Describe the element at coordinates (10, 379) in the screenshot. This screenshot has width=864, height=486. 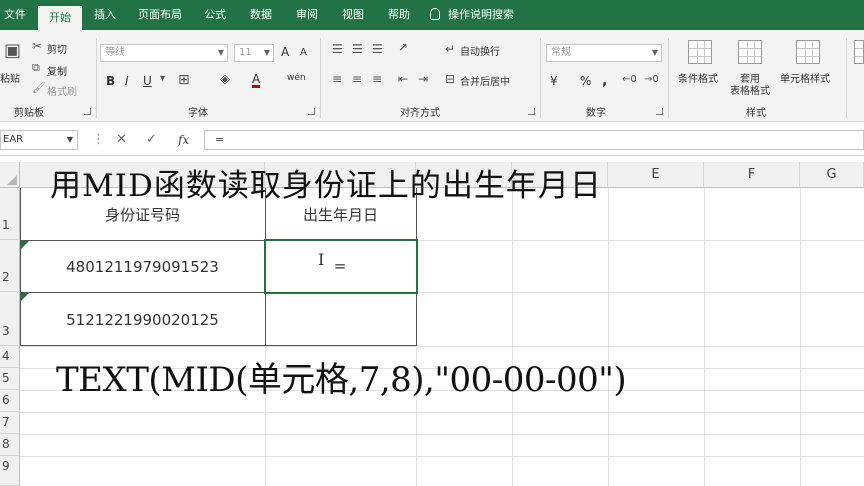
I see `row-header-5: 5` at that location.